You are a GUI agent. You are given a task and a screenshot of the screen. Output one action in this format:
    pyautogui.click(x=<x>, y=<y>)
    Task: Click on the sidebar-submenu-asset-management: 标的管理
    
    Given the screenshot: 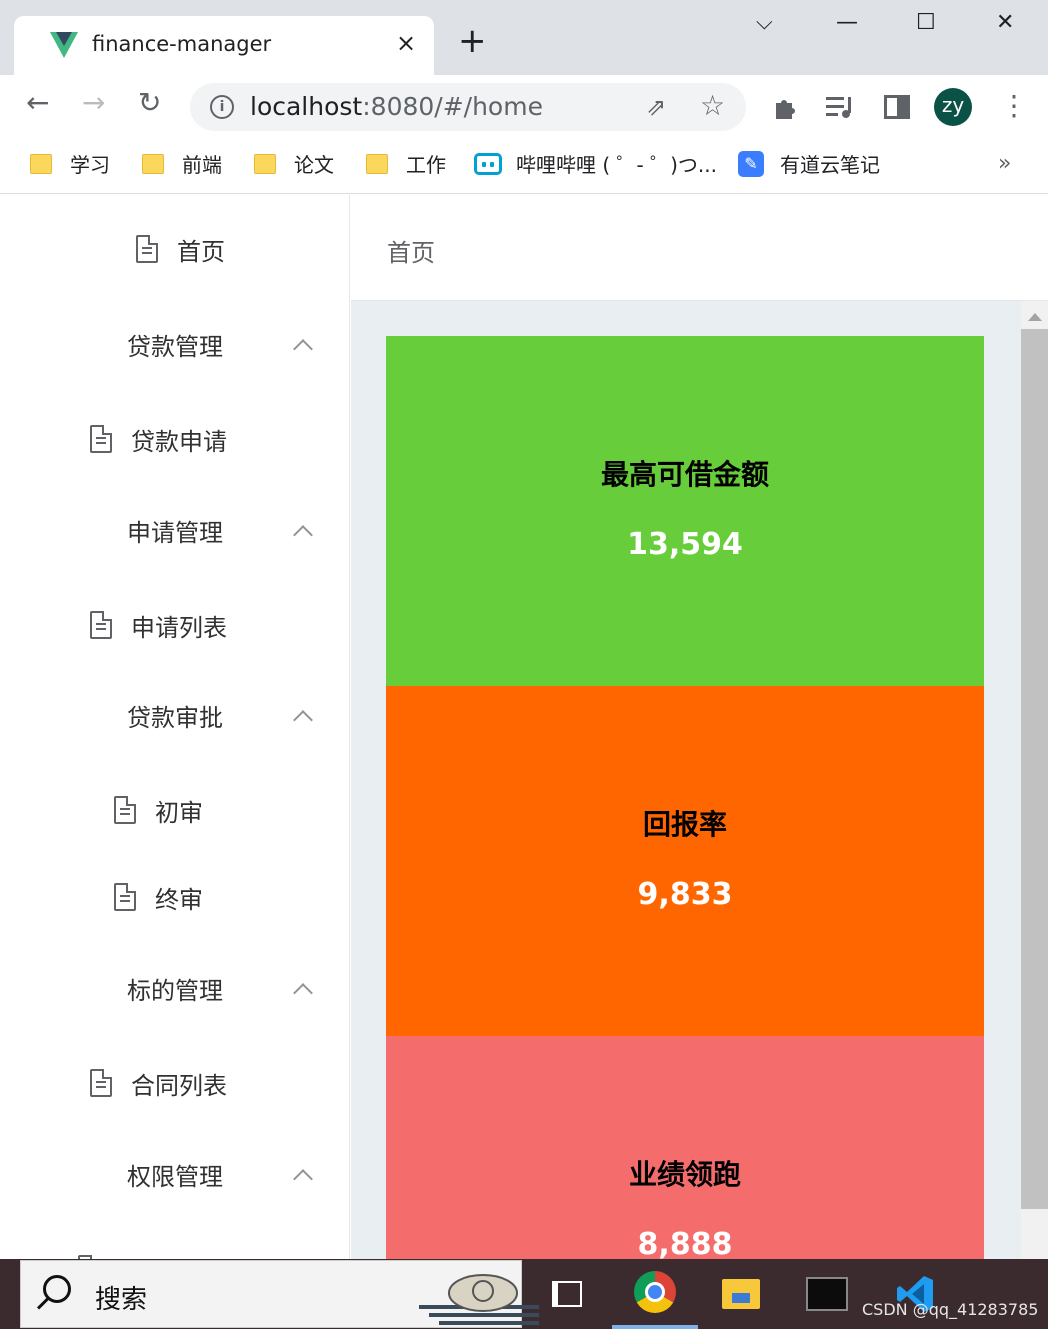 What is the action you would take?
    pyautogui.click(x=174, y=988)
    